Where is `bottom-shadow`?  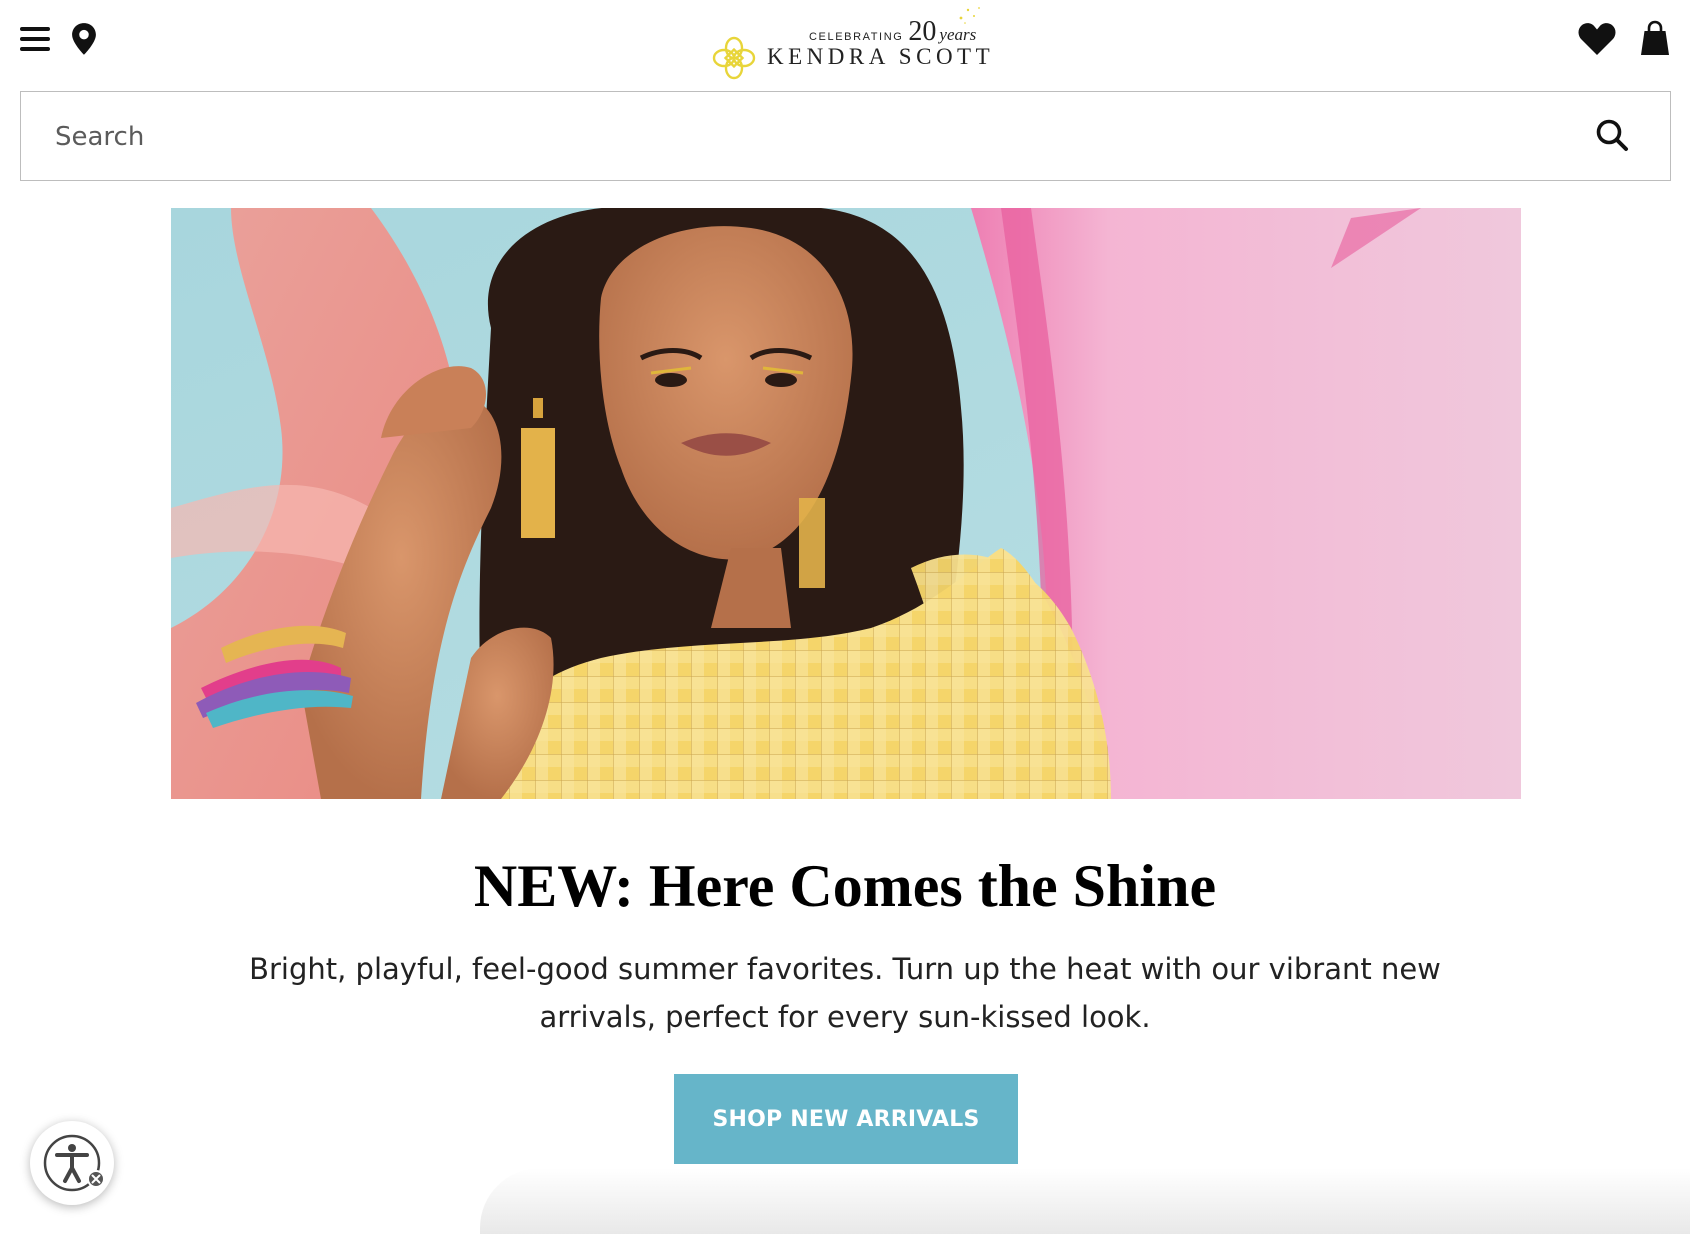 bottom-shadow is located at coordinates (1085, 1201).